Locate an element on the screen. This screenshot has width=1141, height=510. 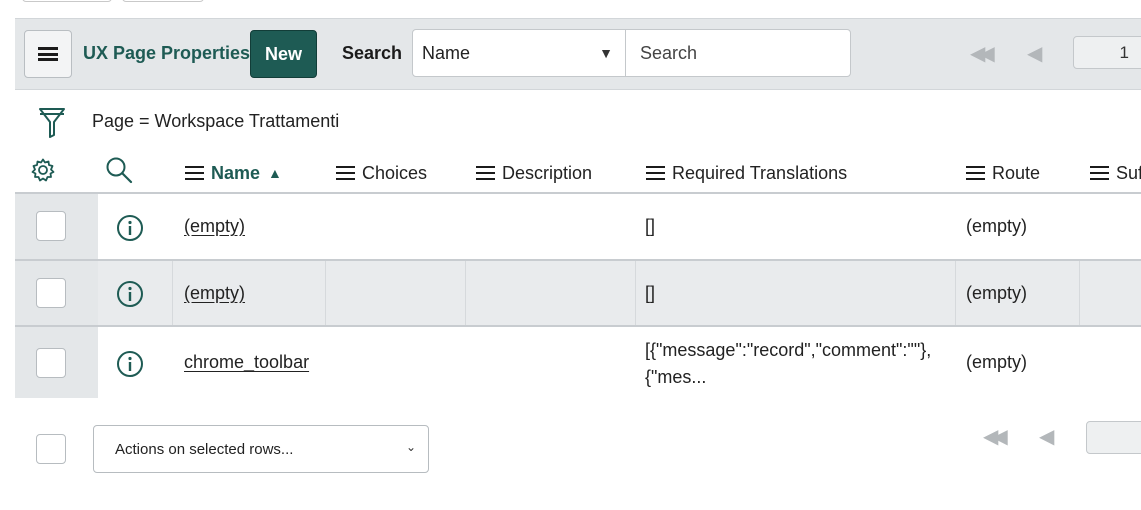
page-number: 1 is located at coordinates (1124, 52).